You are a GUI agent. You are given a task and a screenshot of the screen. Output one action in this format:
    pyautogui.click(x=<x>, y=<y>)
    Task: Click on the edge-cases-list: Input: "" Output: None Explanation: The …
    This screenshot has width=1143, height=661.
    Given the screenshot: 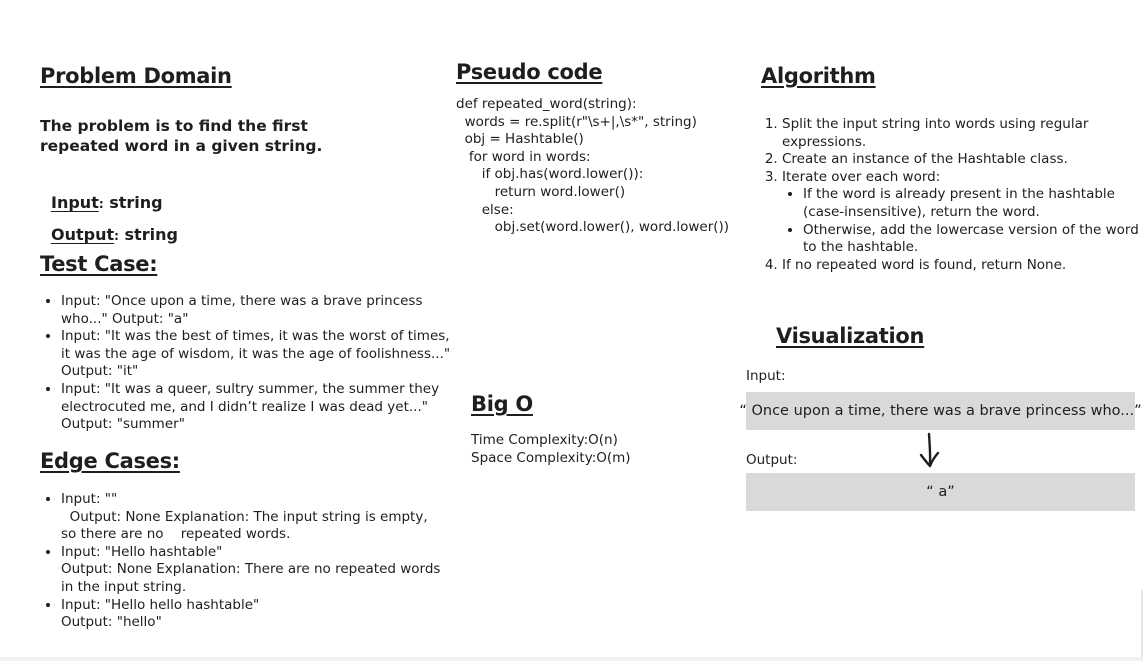 What is the action you would take?
    pyautogui.click(x=243, y=561)
    